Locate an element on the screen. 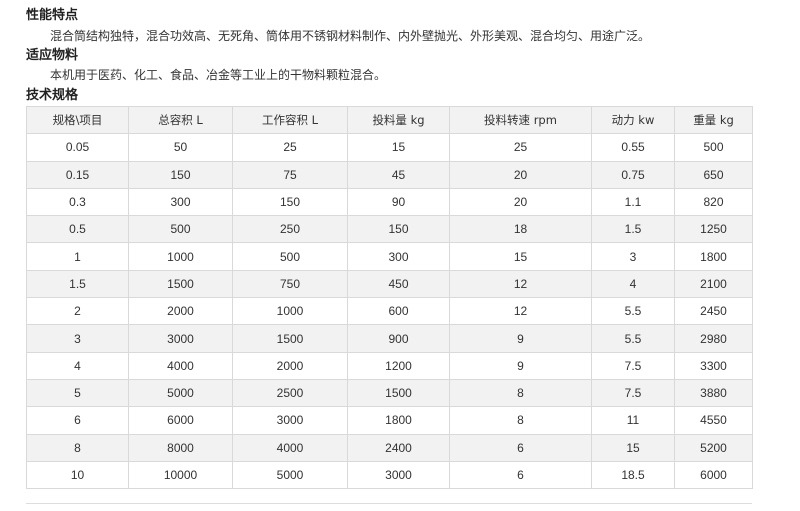  specs-heading: 技术规格 is located at coordinates (52, 95).